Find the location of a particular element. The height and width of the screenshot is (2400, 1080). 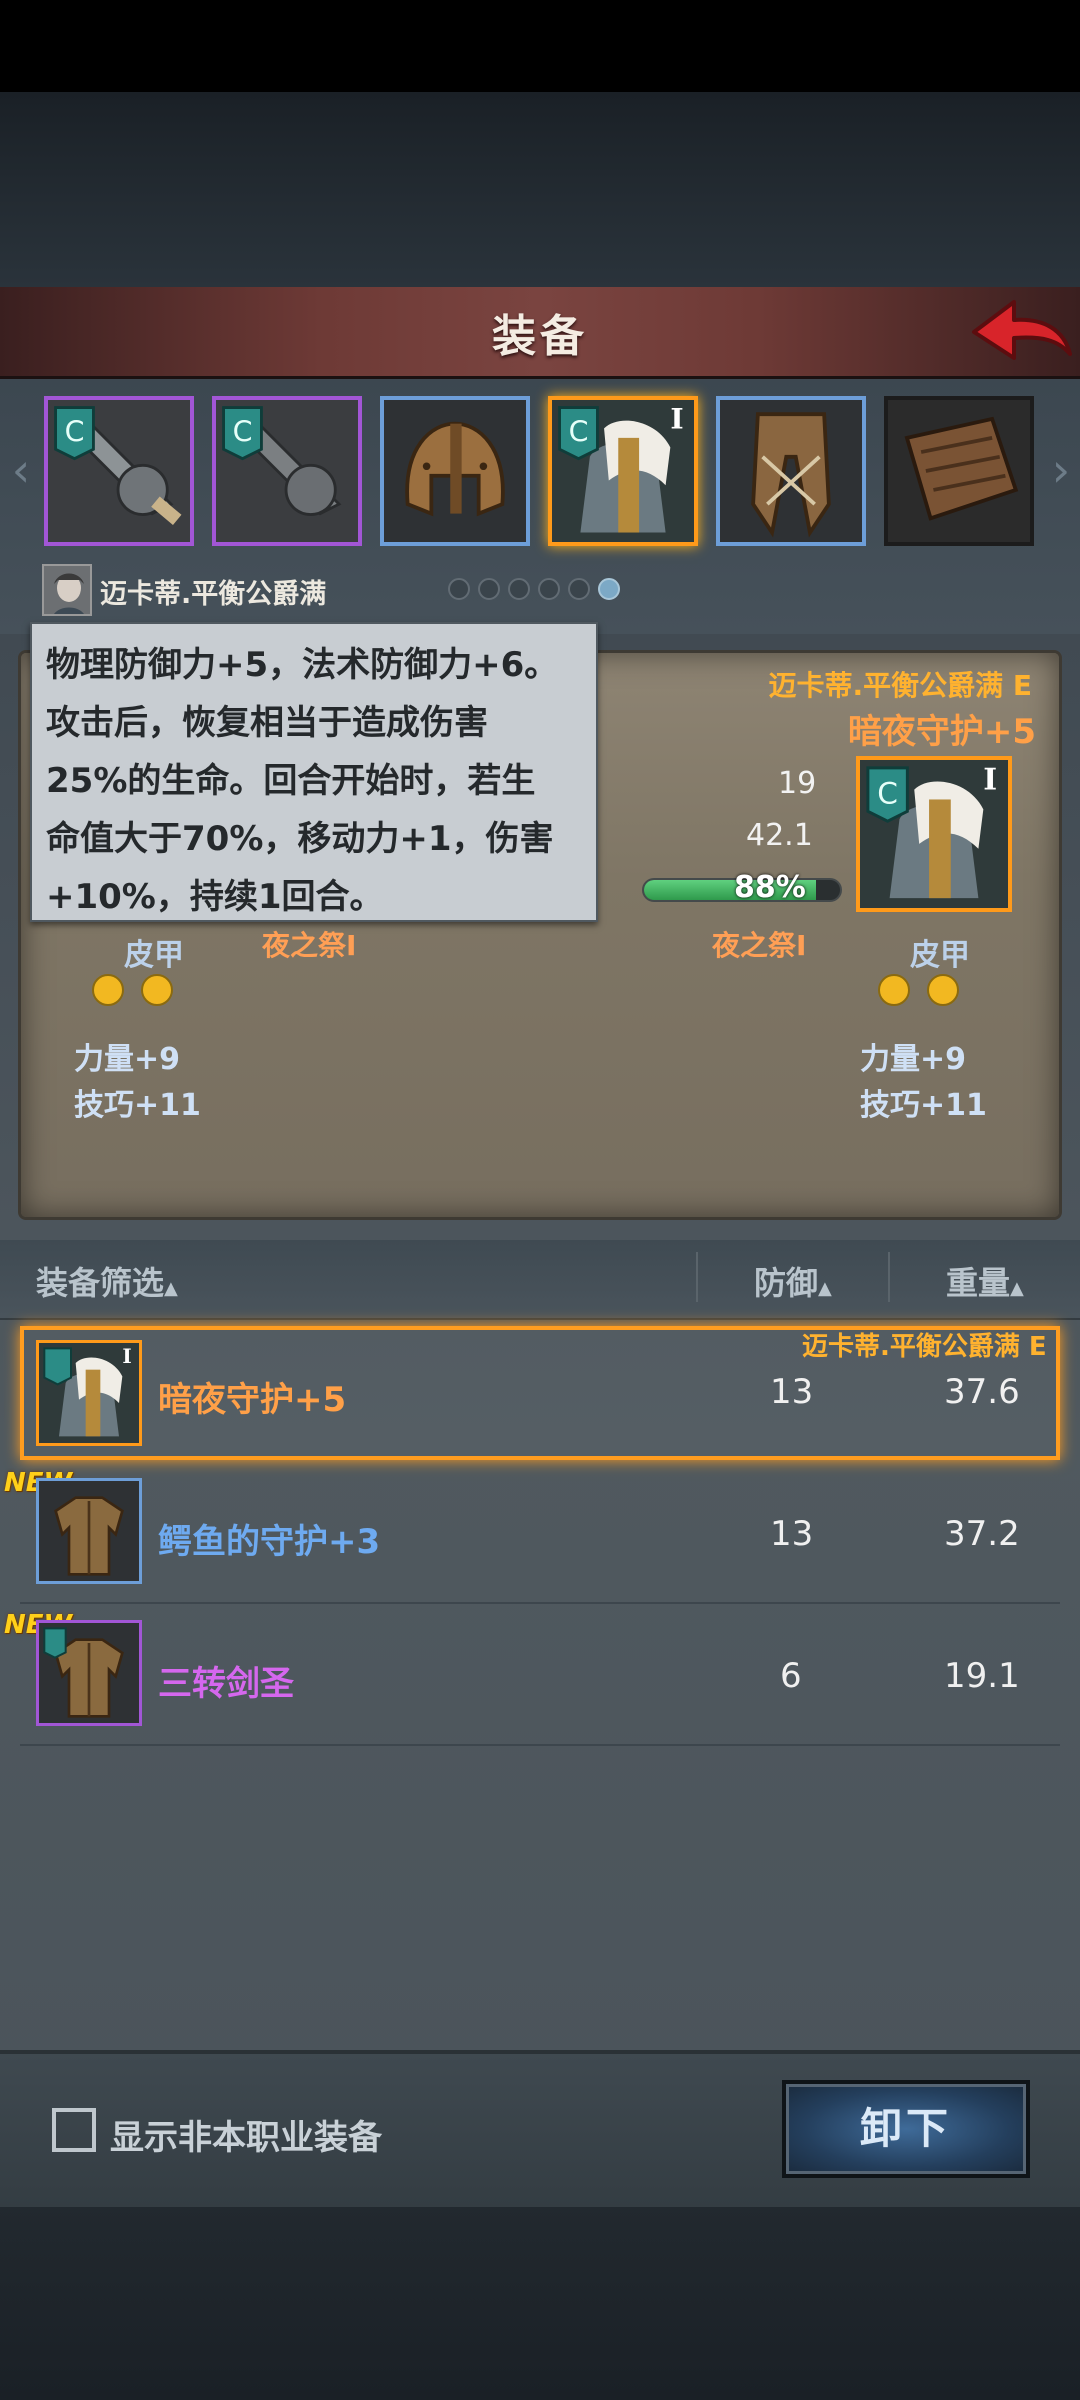

durability-text: 88% is located at coordinates (770, 887).